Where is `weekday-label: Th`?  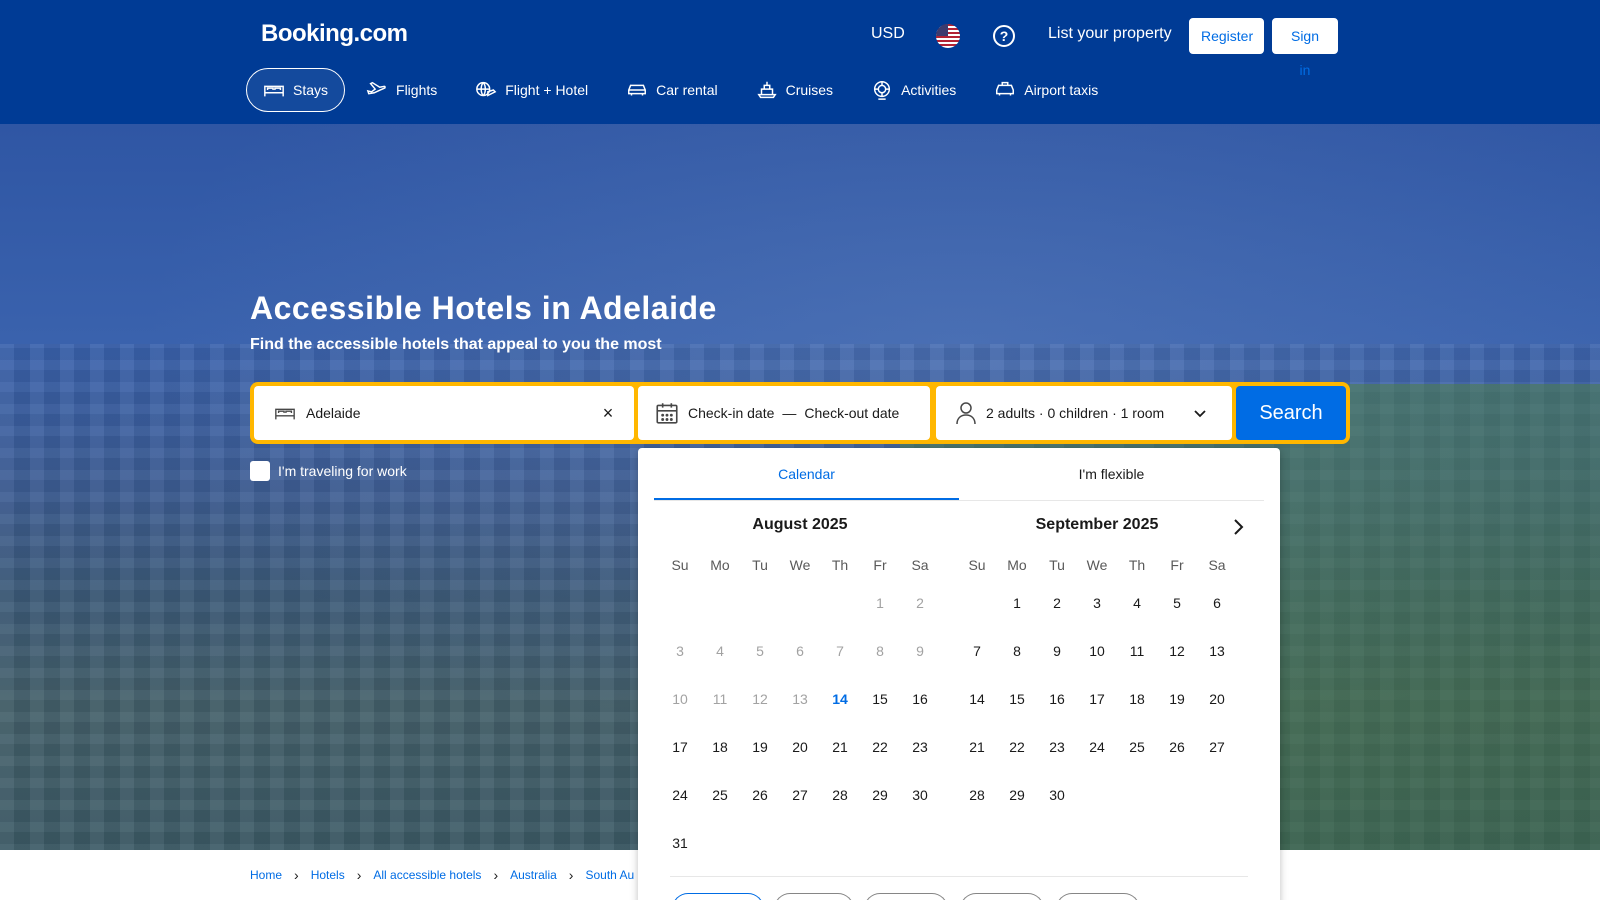 weekday-label: Th is located at coordinates (1137, 565).